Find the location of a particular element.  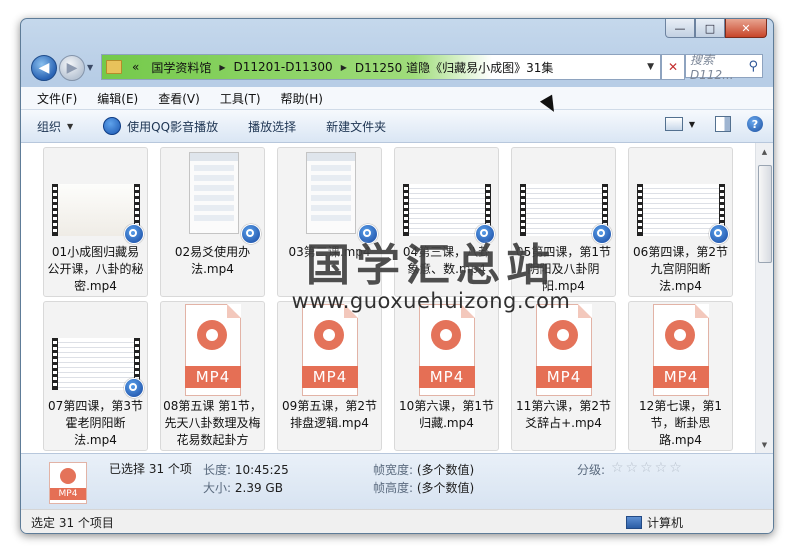

length-value: 10:45:25 is located at coordinates (261, 470).